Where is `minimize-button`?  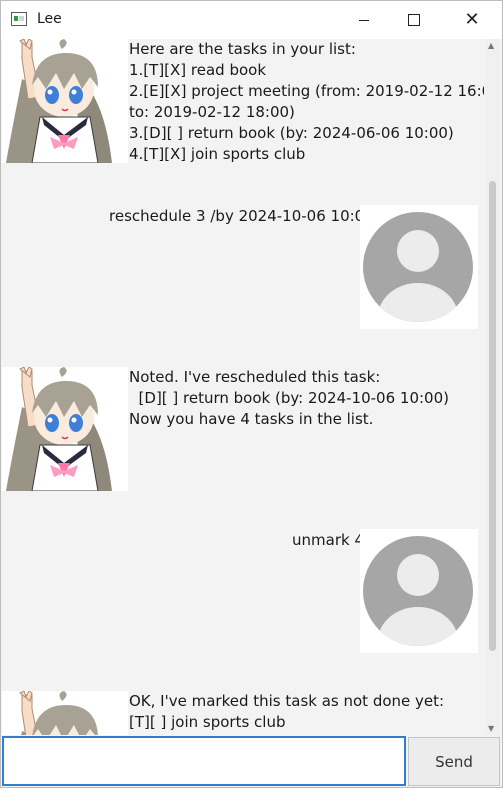 minimize-button is located at coordinates (364, 20).